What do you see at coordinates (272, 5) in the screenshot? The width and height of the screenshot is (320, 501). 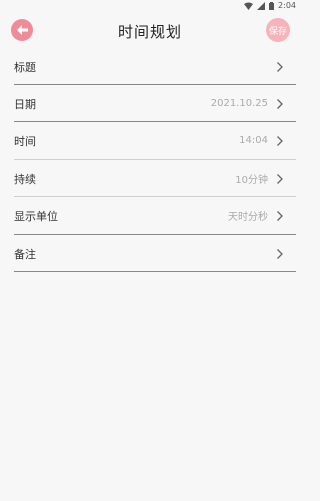 I see `battery-icon` at bounding box center [272, 5].